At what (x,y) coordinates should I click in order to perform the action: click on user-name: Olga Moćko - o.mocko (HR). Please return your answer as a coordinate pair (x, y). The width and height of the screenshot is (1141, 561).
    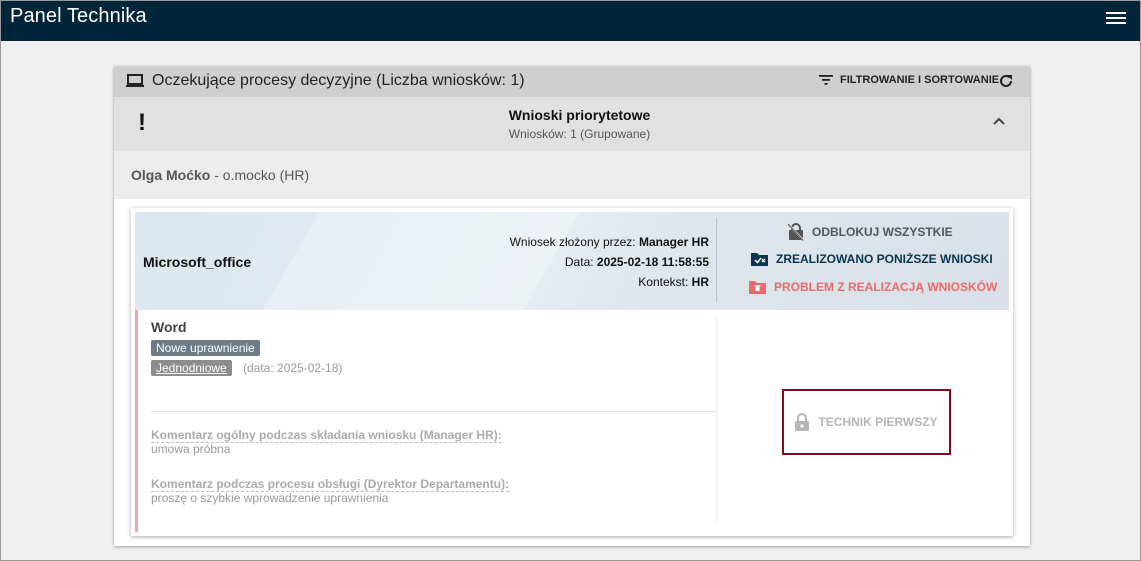
    Looking at the image, I should click on (220, 175).